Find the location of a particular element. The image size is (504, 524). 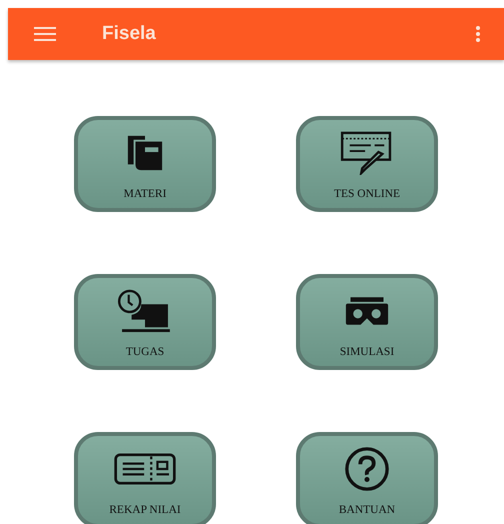

menu-tile: MATERI is located at coordinates (145, 164).